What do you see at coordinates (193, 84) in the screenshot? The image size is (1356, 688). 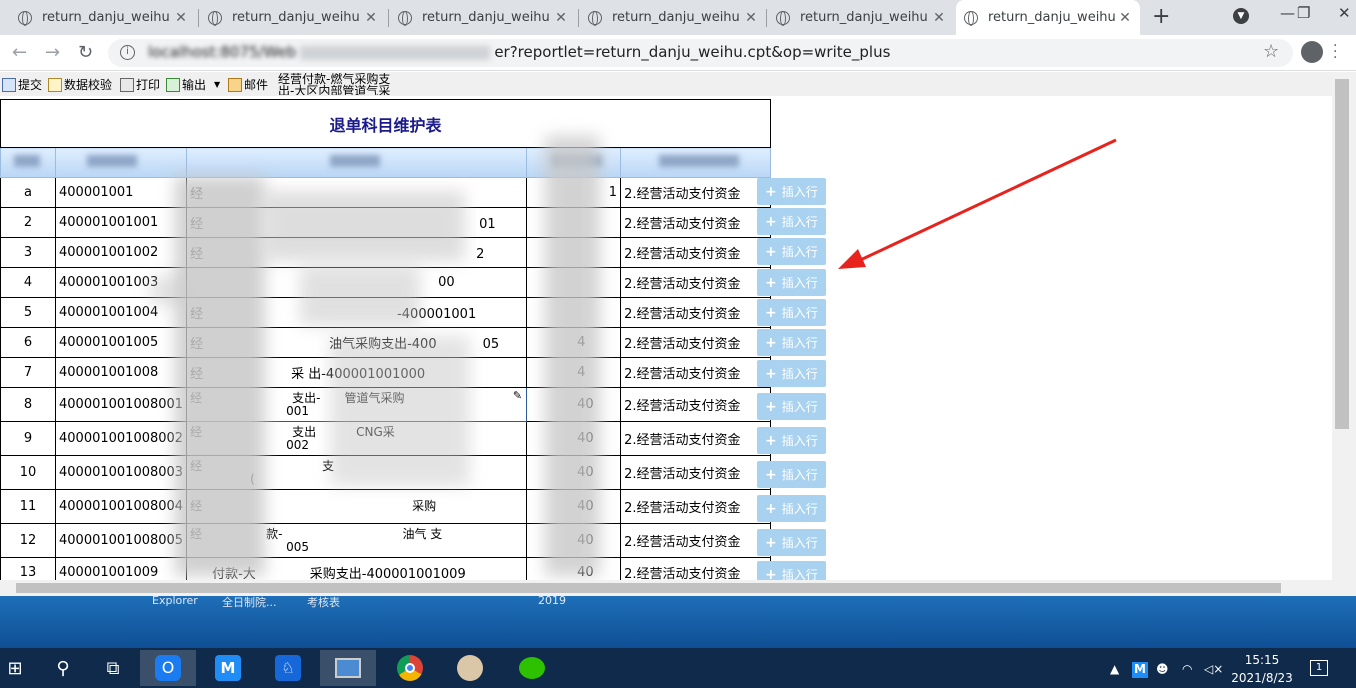 I see `export-button: 输出 ▼` at bounding box center [193, 84].